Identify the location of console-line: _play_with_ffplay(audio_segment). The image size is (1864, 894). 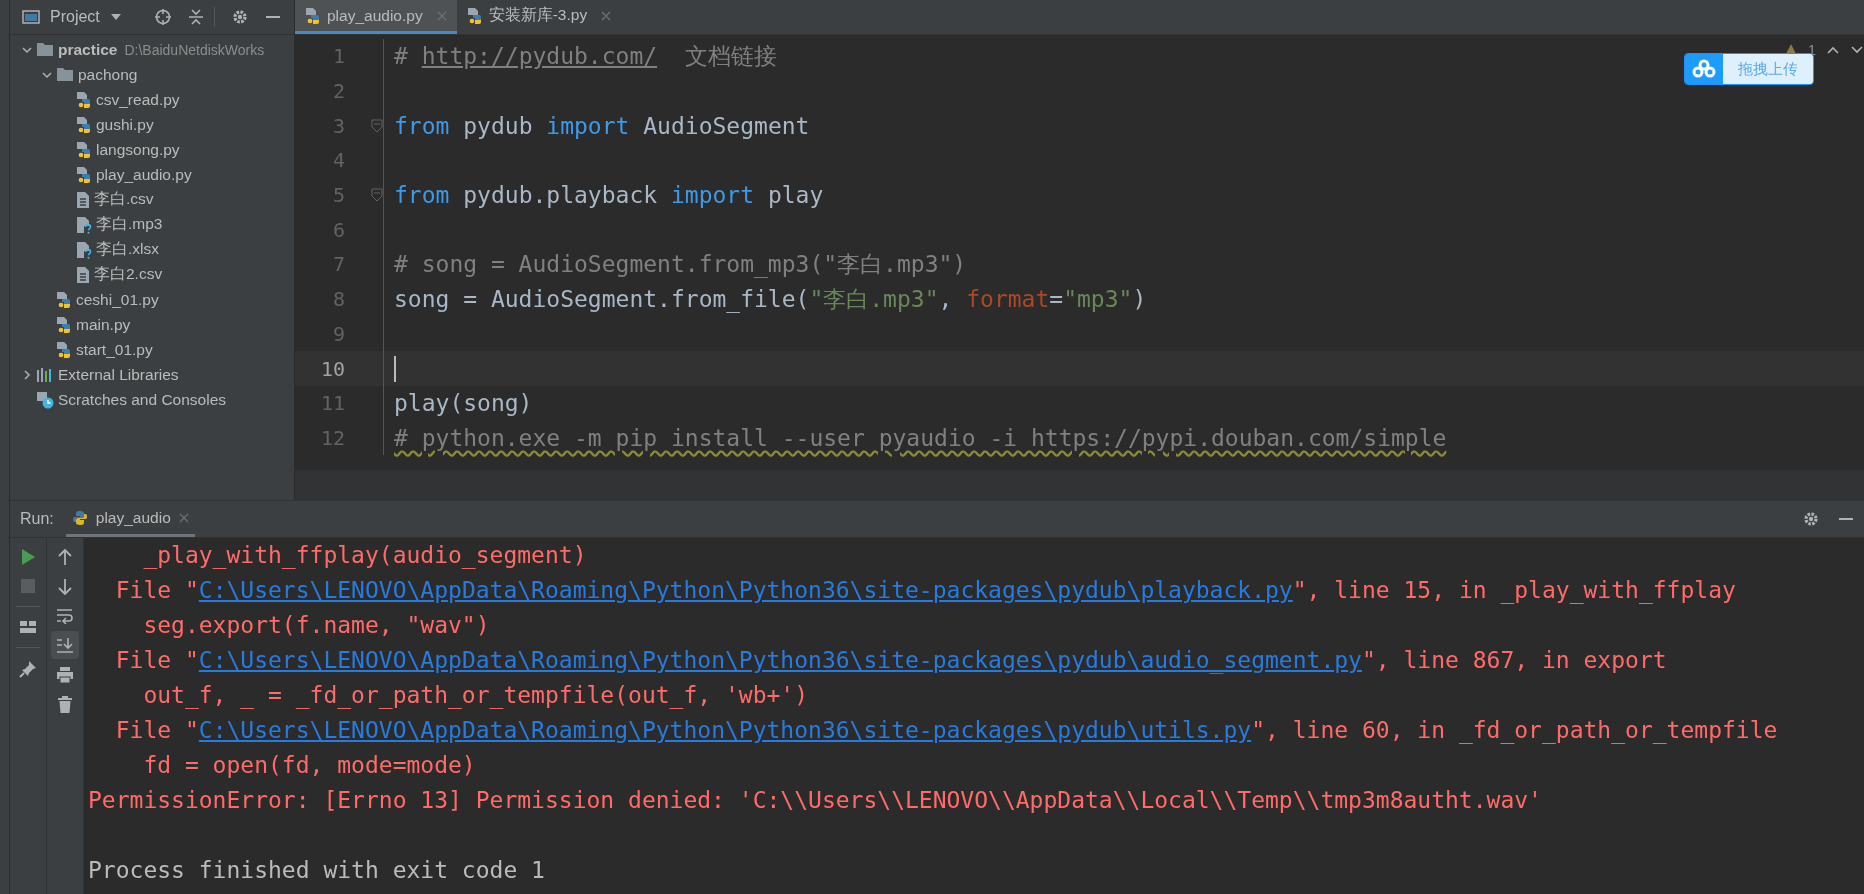
(365, 556).